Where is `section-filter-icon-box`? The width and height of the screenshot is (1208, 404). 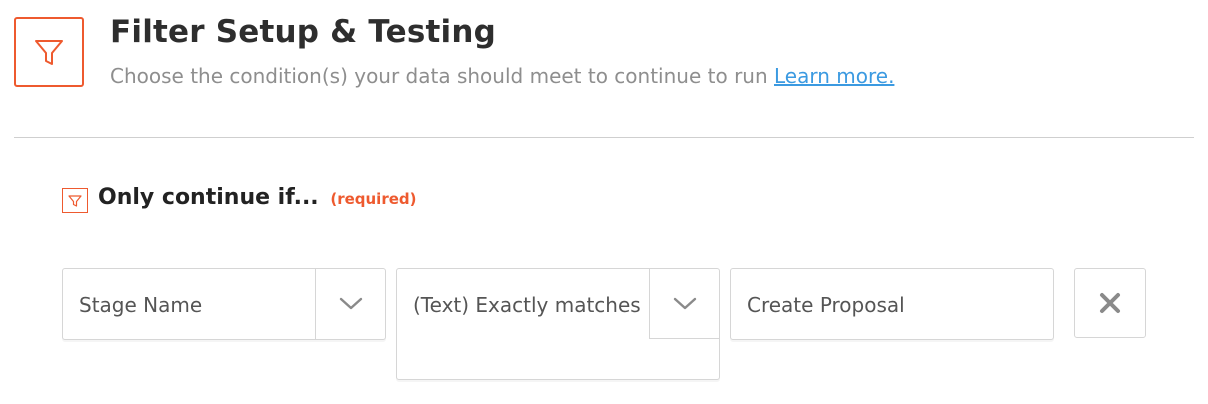 section-filter-icon-box is located at coordinates (75, 200).